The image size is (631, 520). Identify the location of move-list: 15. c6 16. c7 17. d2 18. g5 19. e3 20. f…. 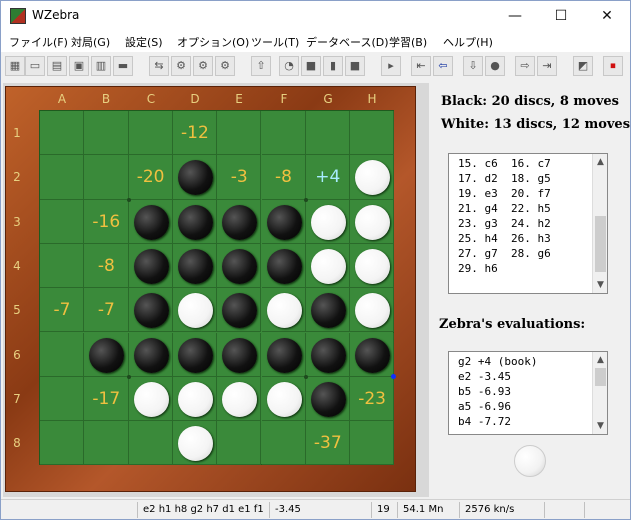
(528, 223).